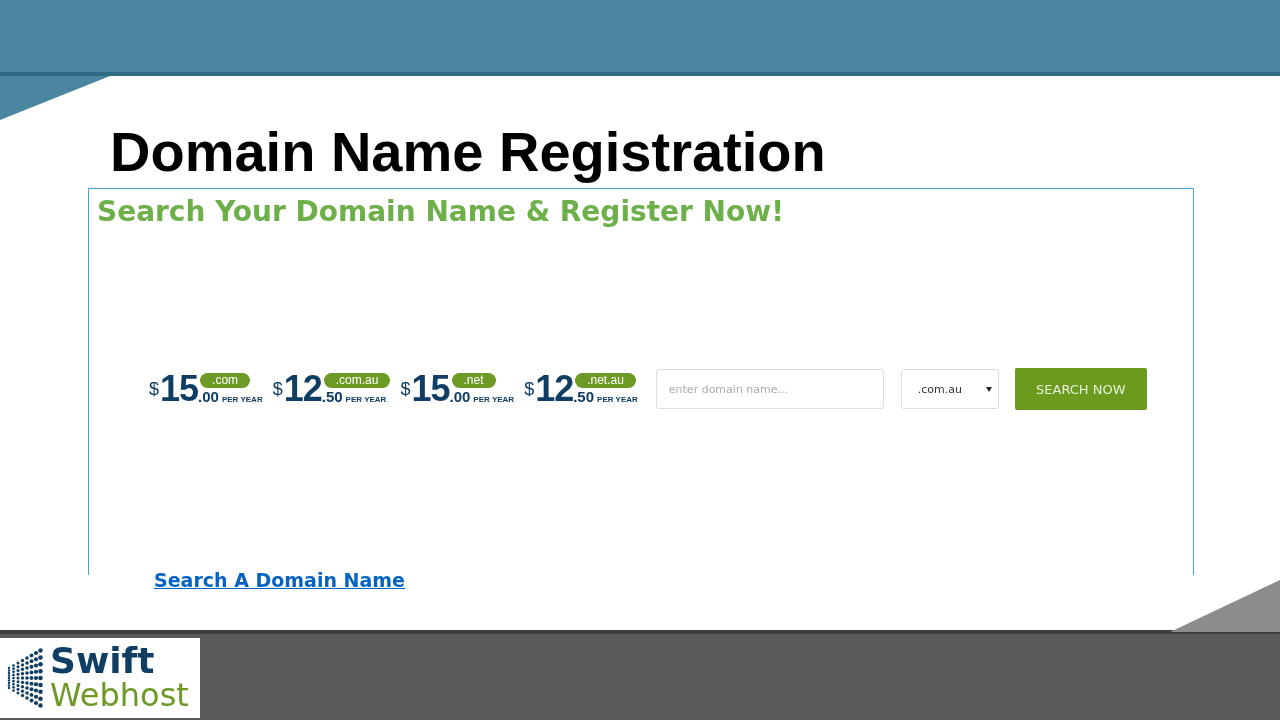 This screenshot has height=720, width=1280. Describe the element at coordinates (605, 380) in the screenshot. I see `domain-extension-tag: .net.au` at that location.